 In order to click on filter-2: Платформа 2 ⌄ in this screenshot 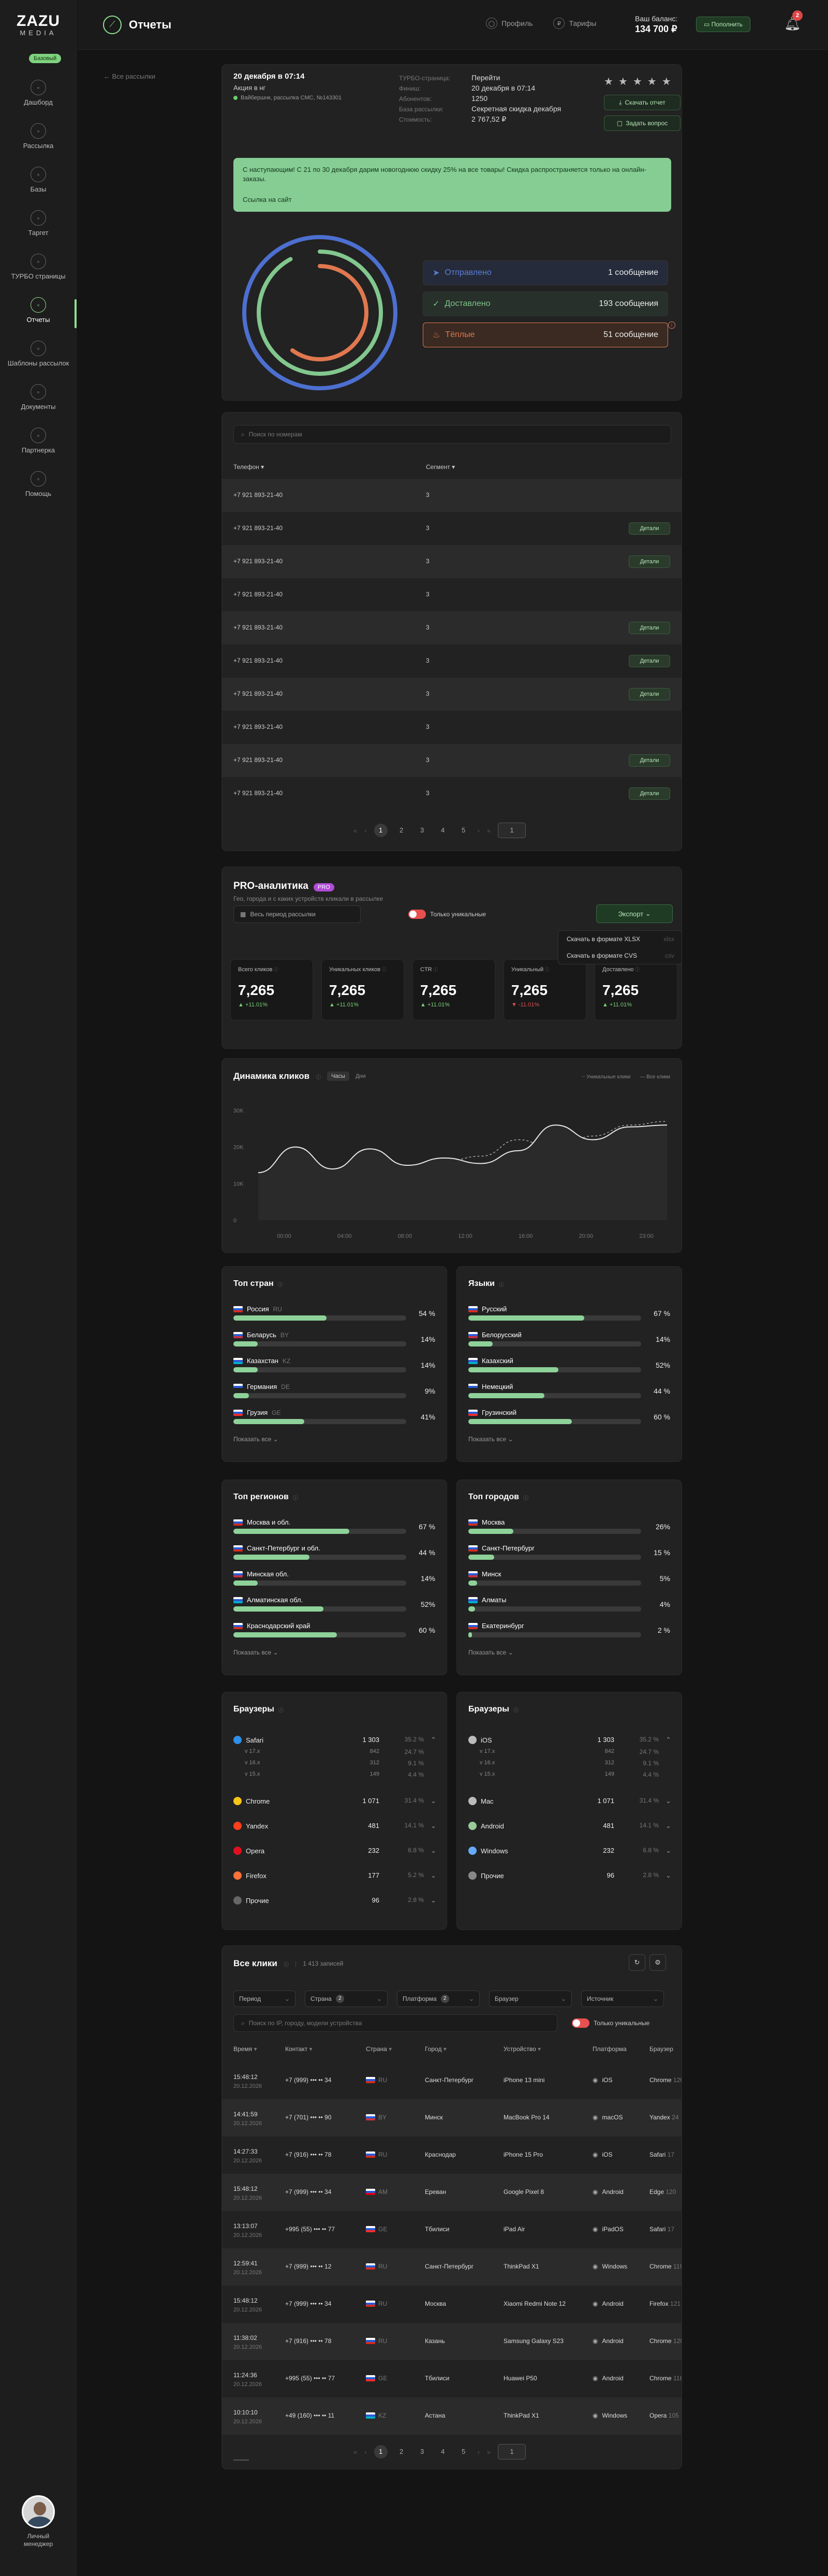, I will do `click(438, 1999)`.